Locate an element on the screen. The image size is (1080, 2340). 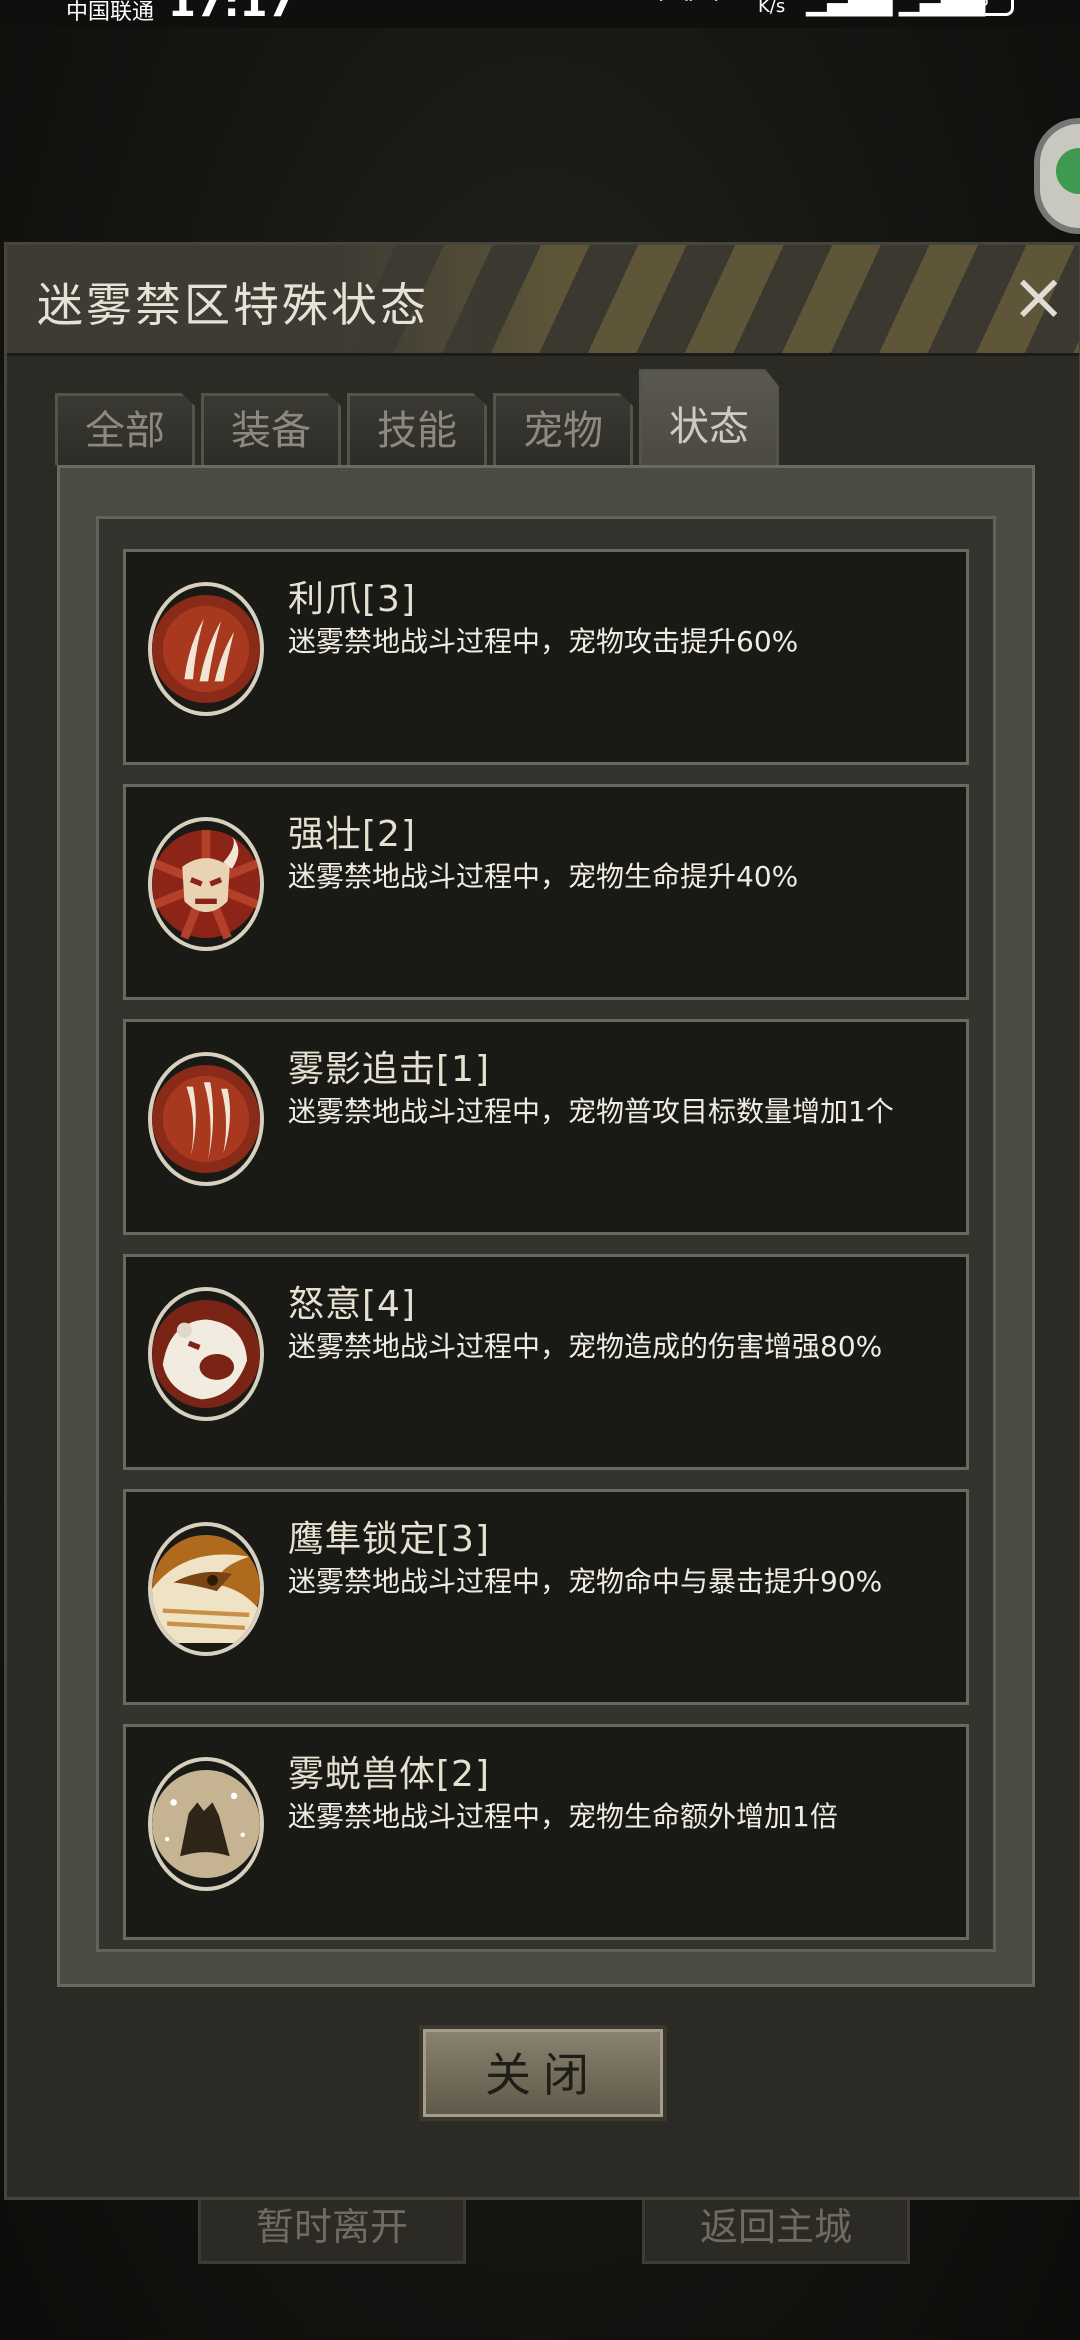
close-icon: × is located at coordinates (1038, 297).